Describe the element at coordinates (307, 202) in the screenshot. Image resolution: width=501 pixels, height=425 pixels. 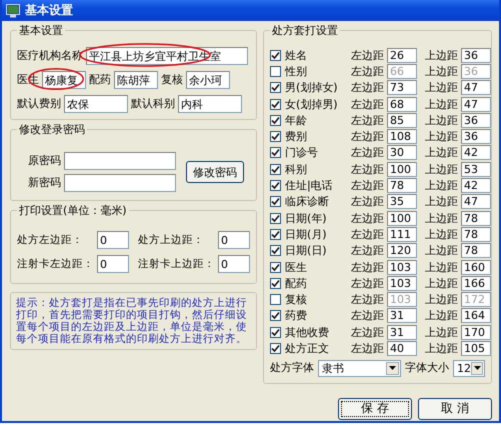
I see `checkbox-label: 临床诊断` at that location.